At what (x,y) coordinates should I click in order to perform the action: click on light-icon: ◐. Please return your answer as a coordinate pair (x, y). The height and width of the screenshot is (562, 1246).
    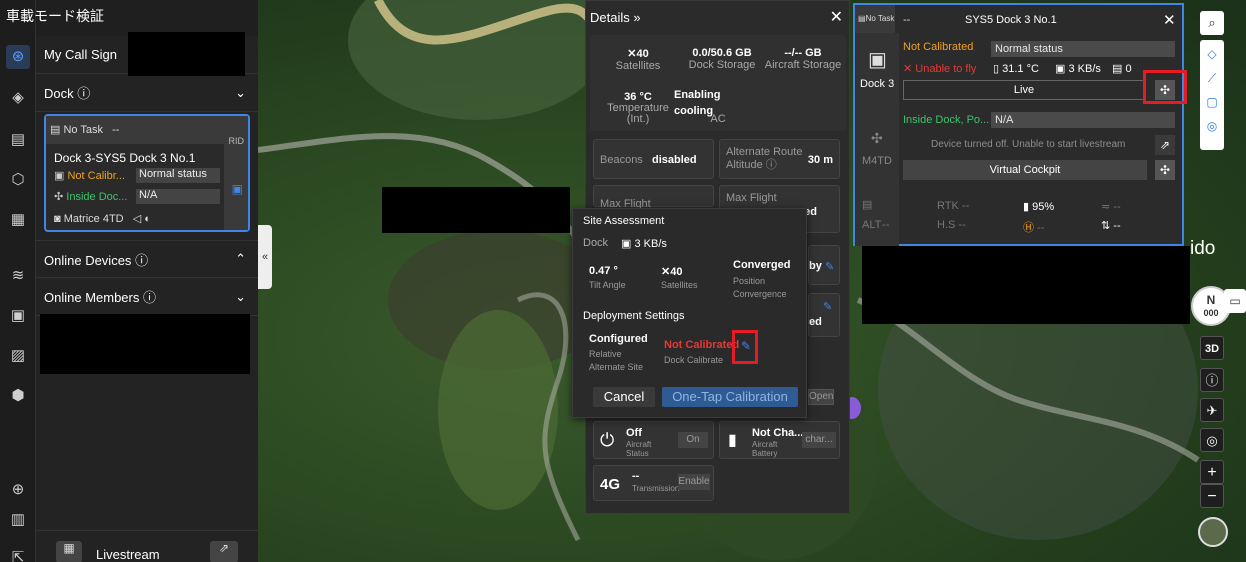
    Looking at the image, I should click on (147, 219).